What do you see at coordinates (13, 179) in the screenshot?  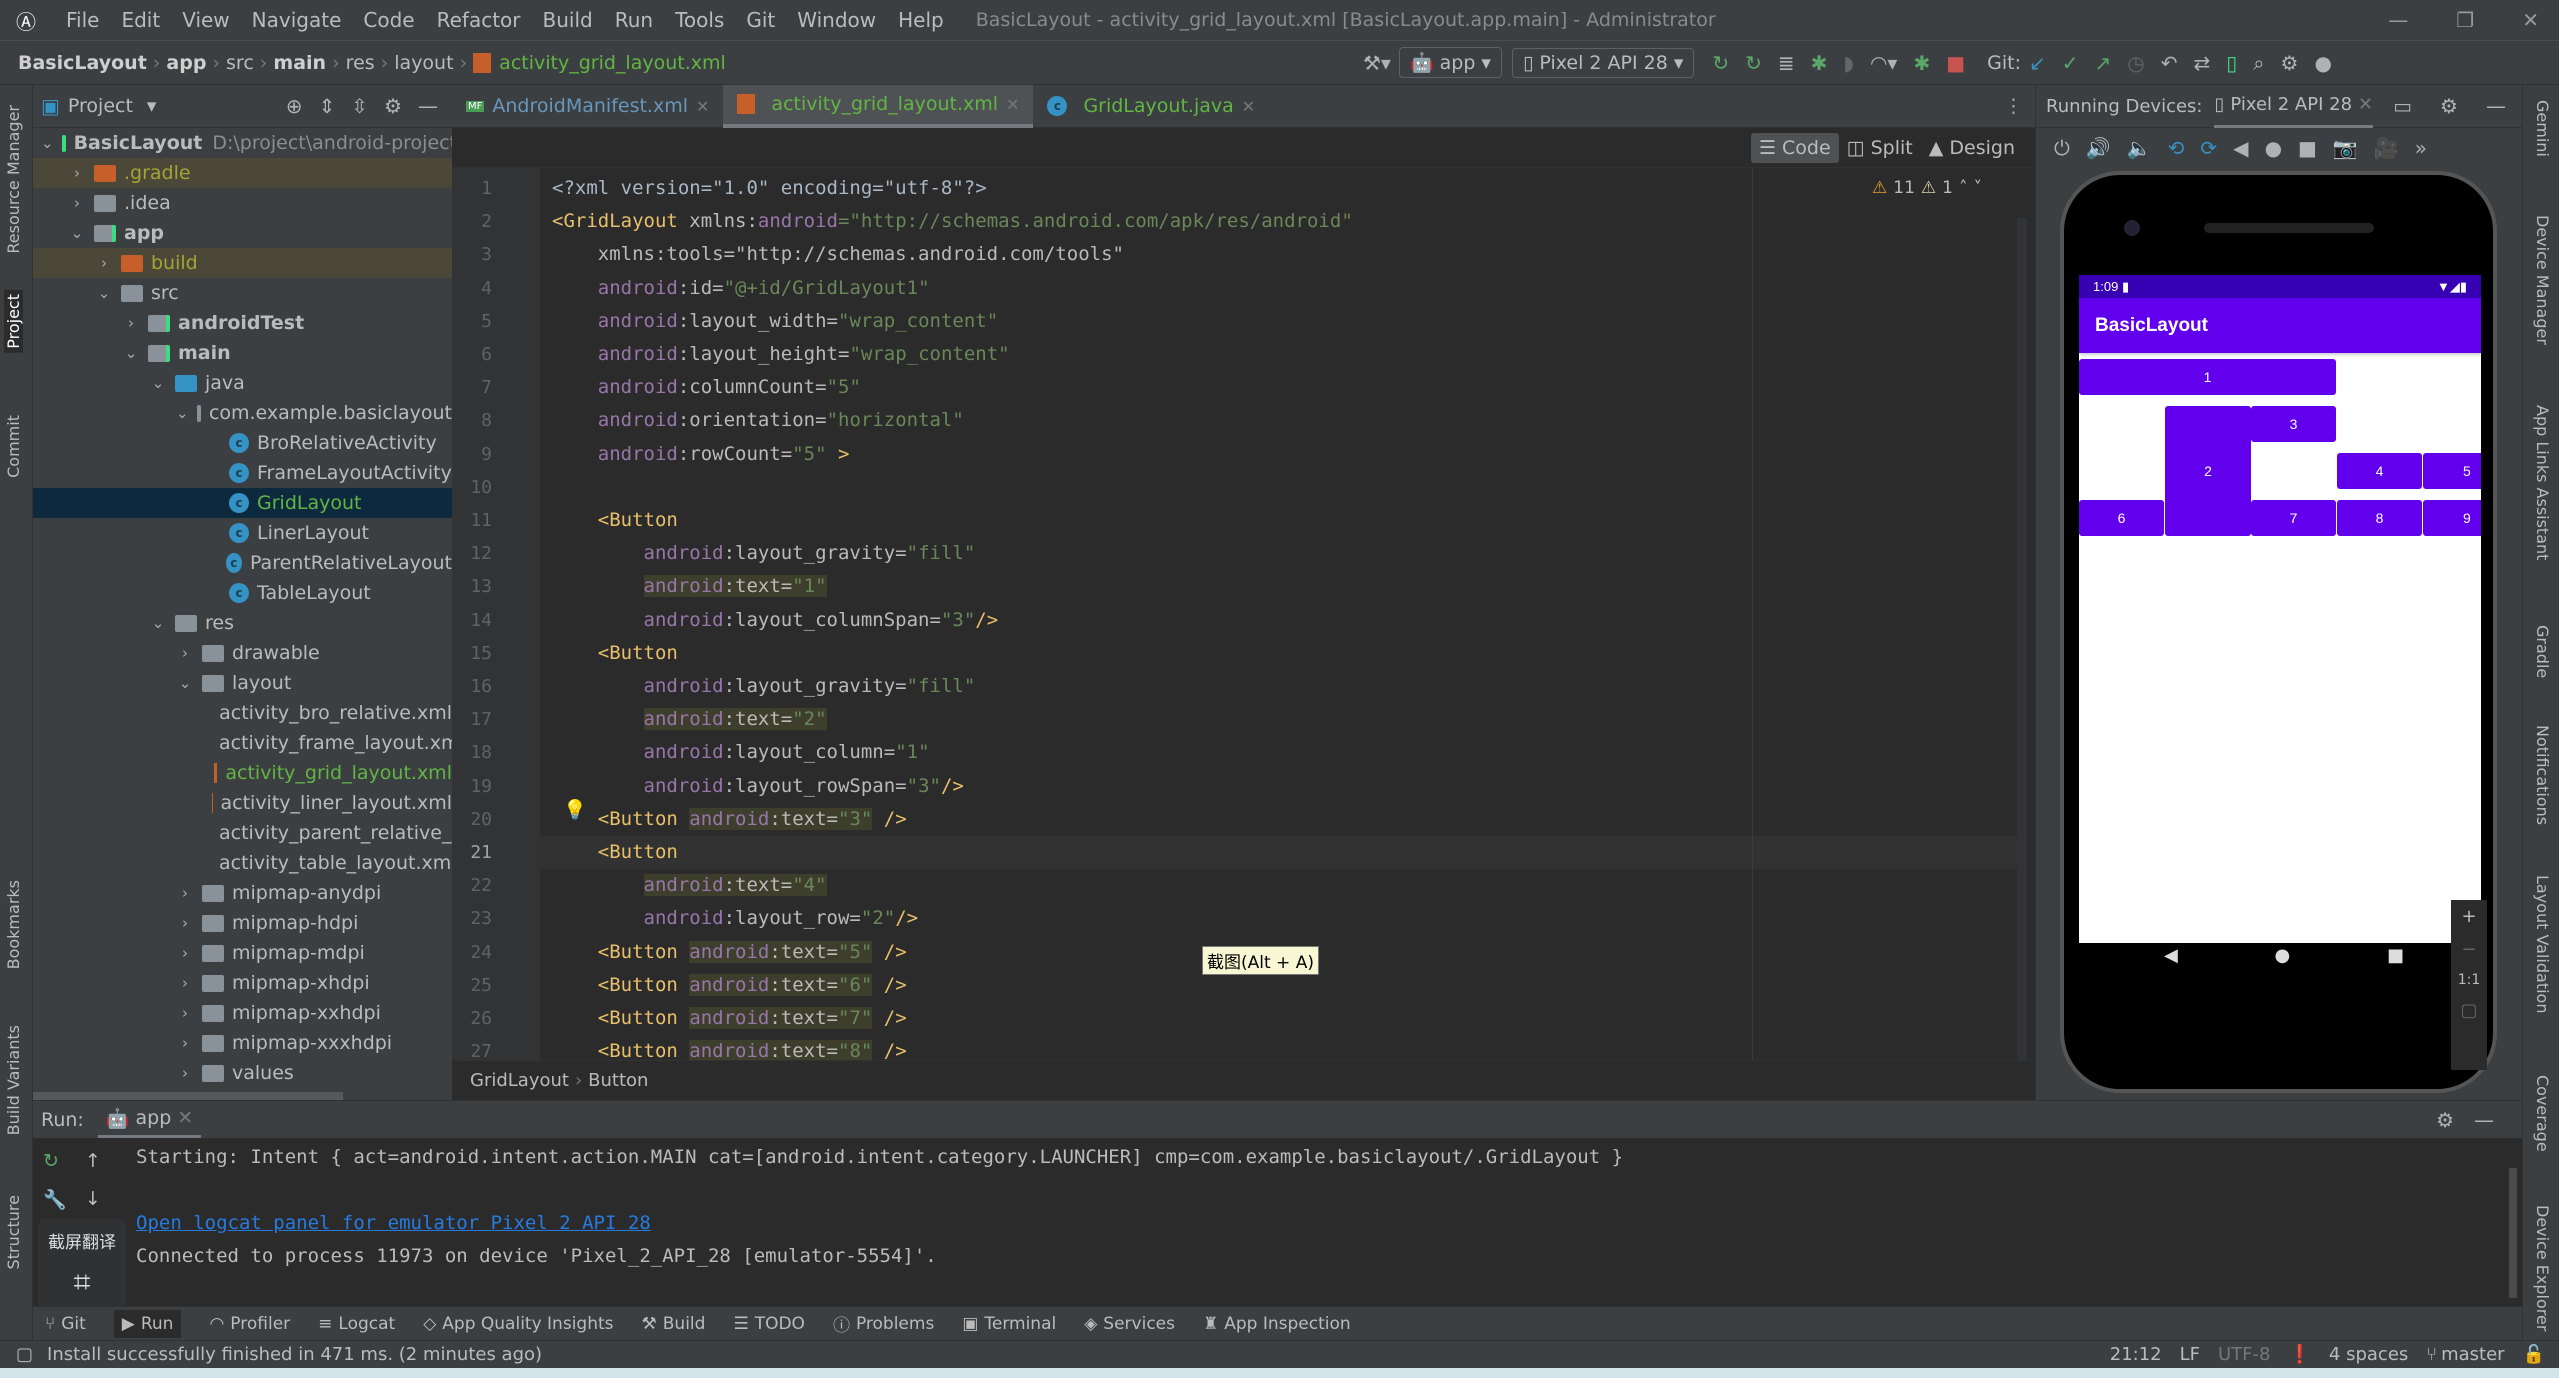 I see `stripe-resource-manager: Resource Manager` at bounding box center [13, 179].